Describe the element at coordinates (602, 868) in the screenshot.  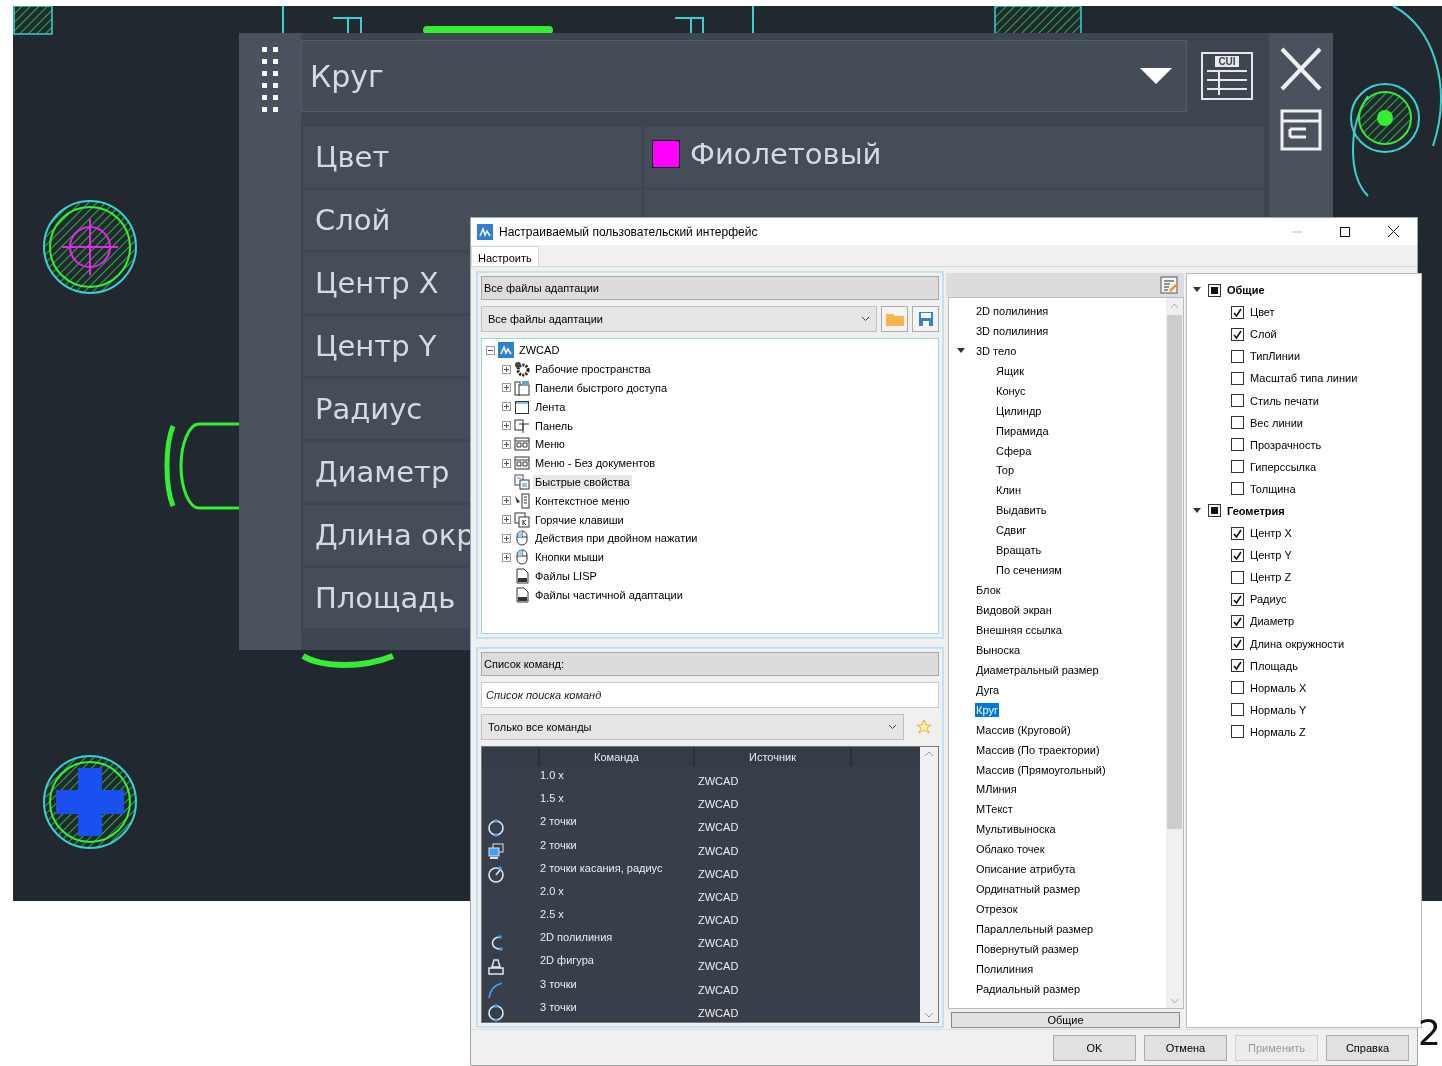
I see `command-name: 2 точки касания, радиус` at that location.